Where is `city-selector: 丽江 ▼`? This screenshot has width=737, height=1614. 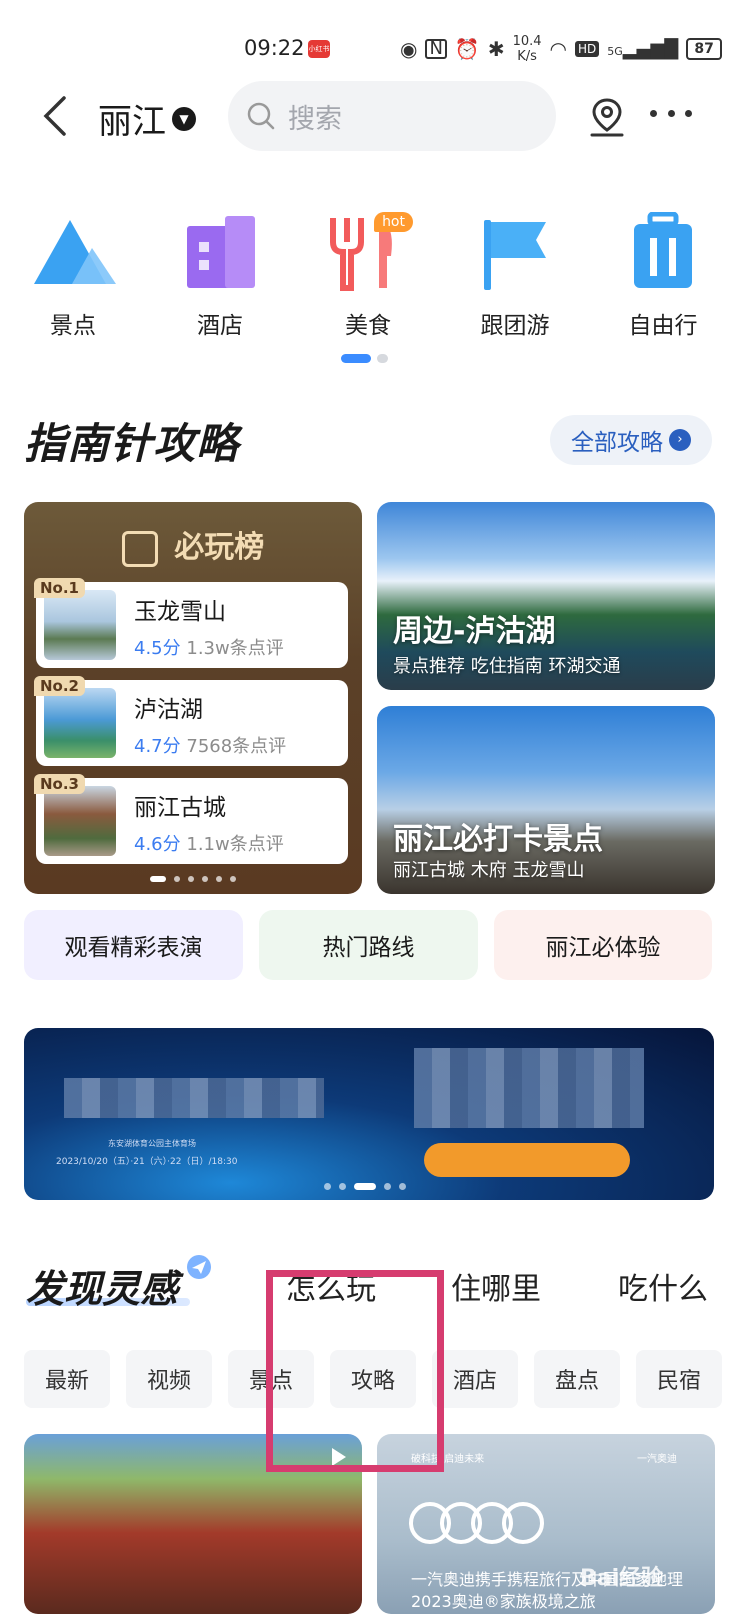
city-selector: 丽江 ▼ is located at coordinates (147, 118).